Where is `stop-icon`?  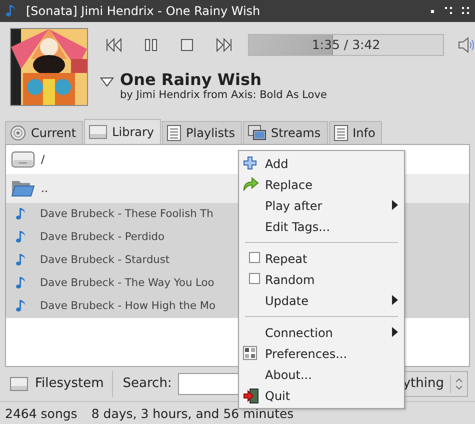 stop-icon is located at coordinates (187, 45).